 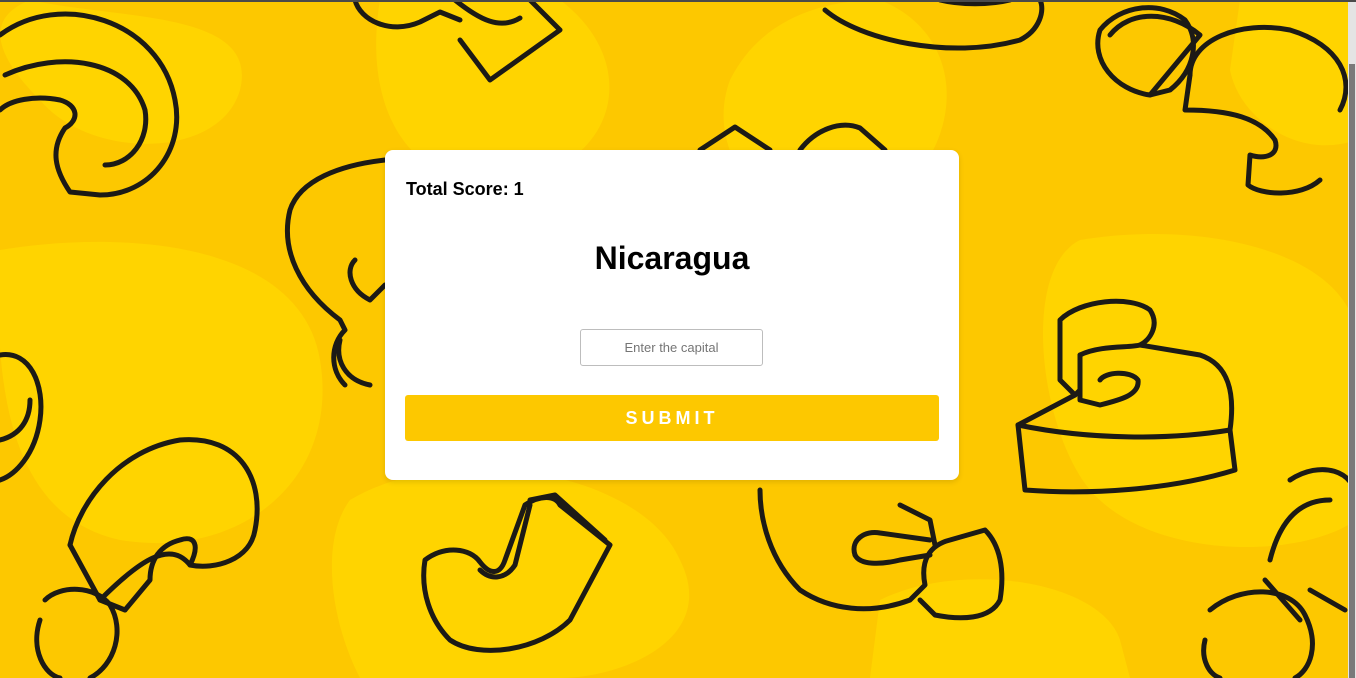 I want to click on vertical-scrollbar, so click(x=1352, y=340).